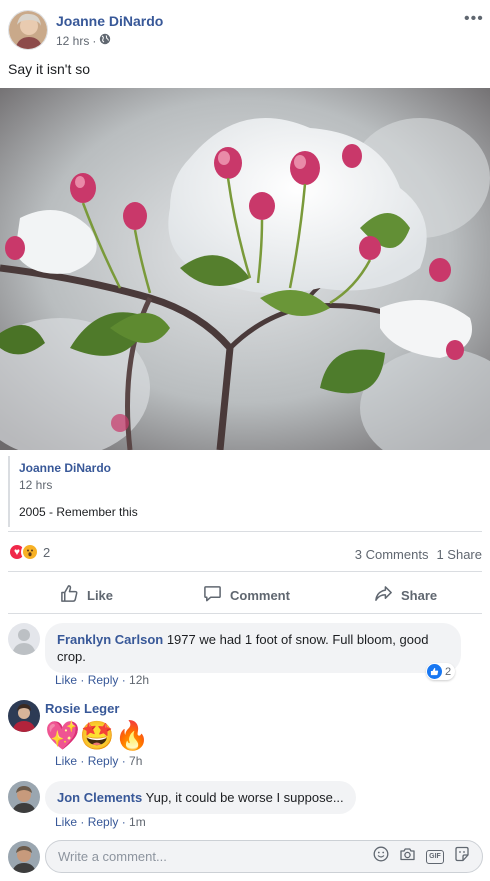 The width and height of the screenshot is (490, 881). What do you see at coordinates (109, 21) in the screenshot?
I see `post-author: Joanne DiNardo` at bounding box center [109, 21].